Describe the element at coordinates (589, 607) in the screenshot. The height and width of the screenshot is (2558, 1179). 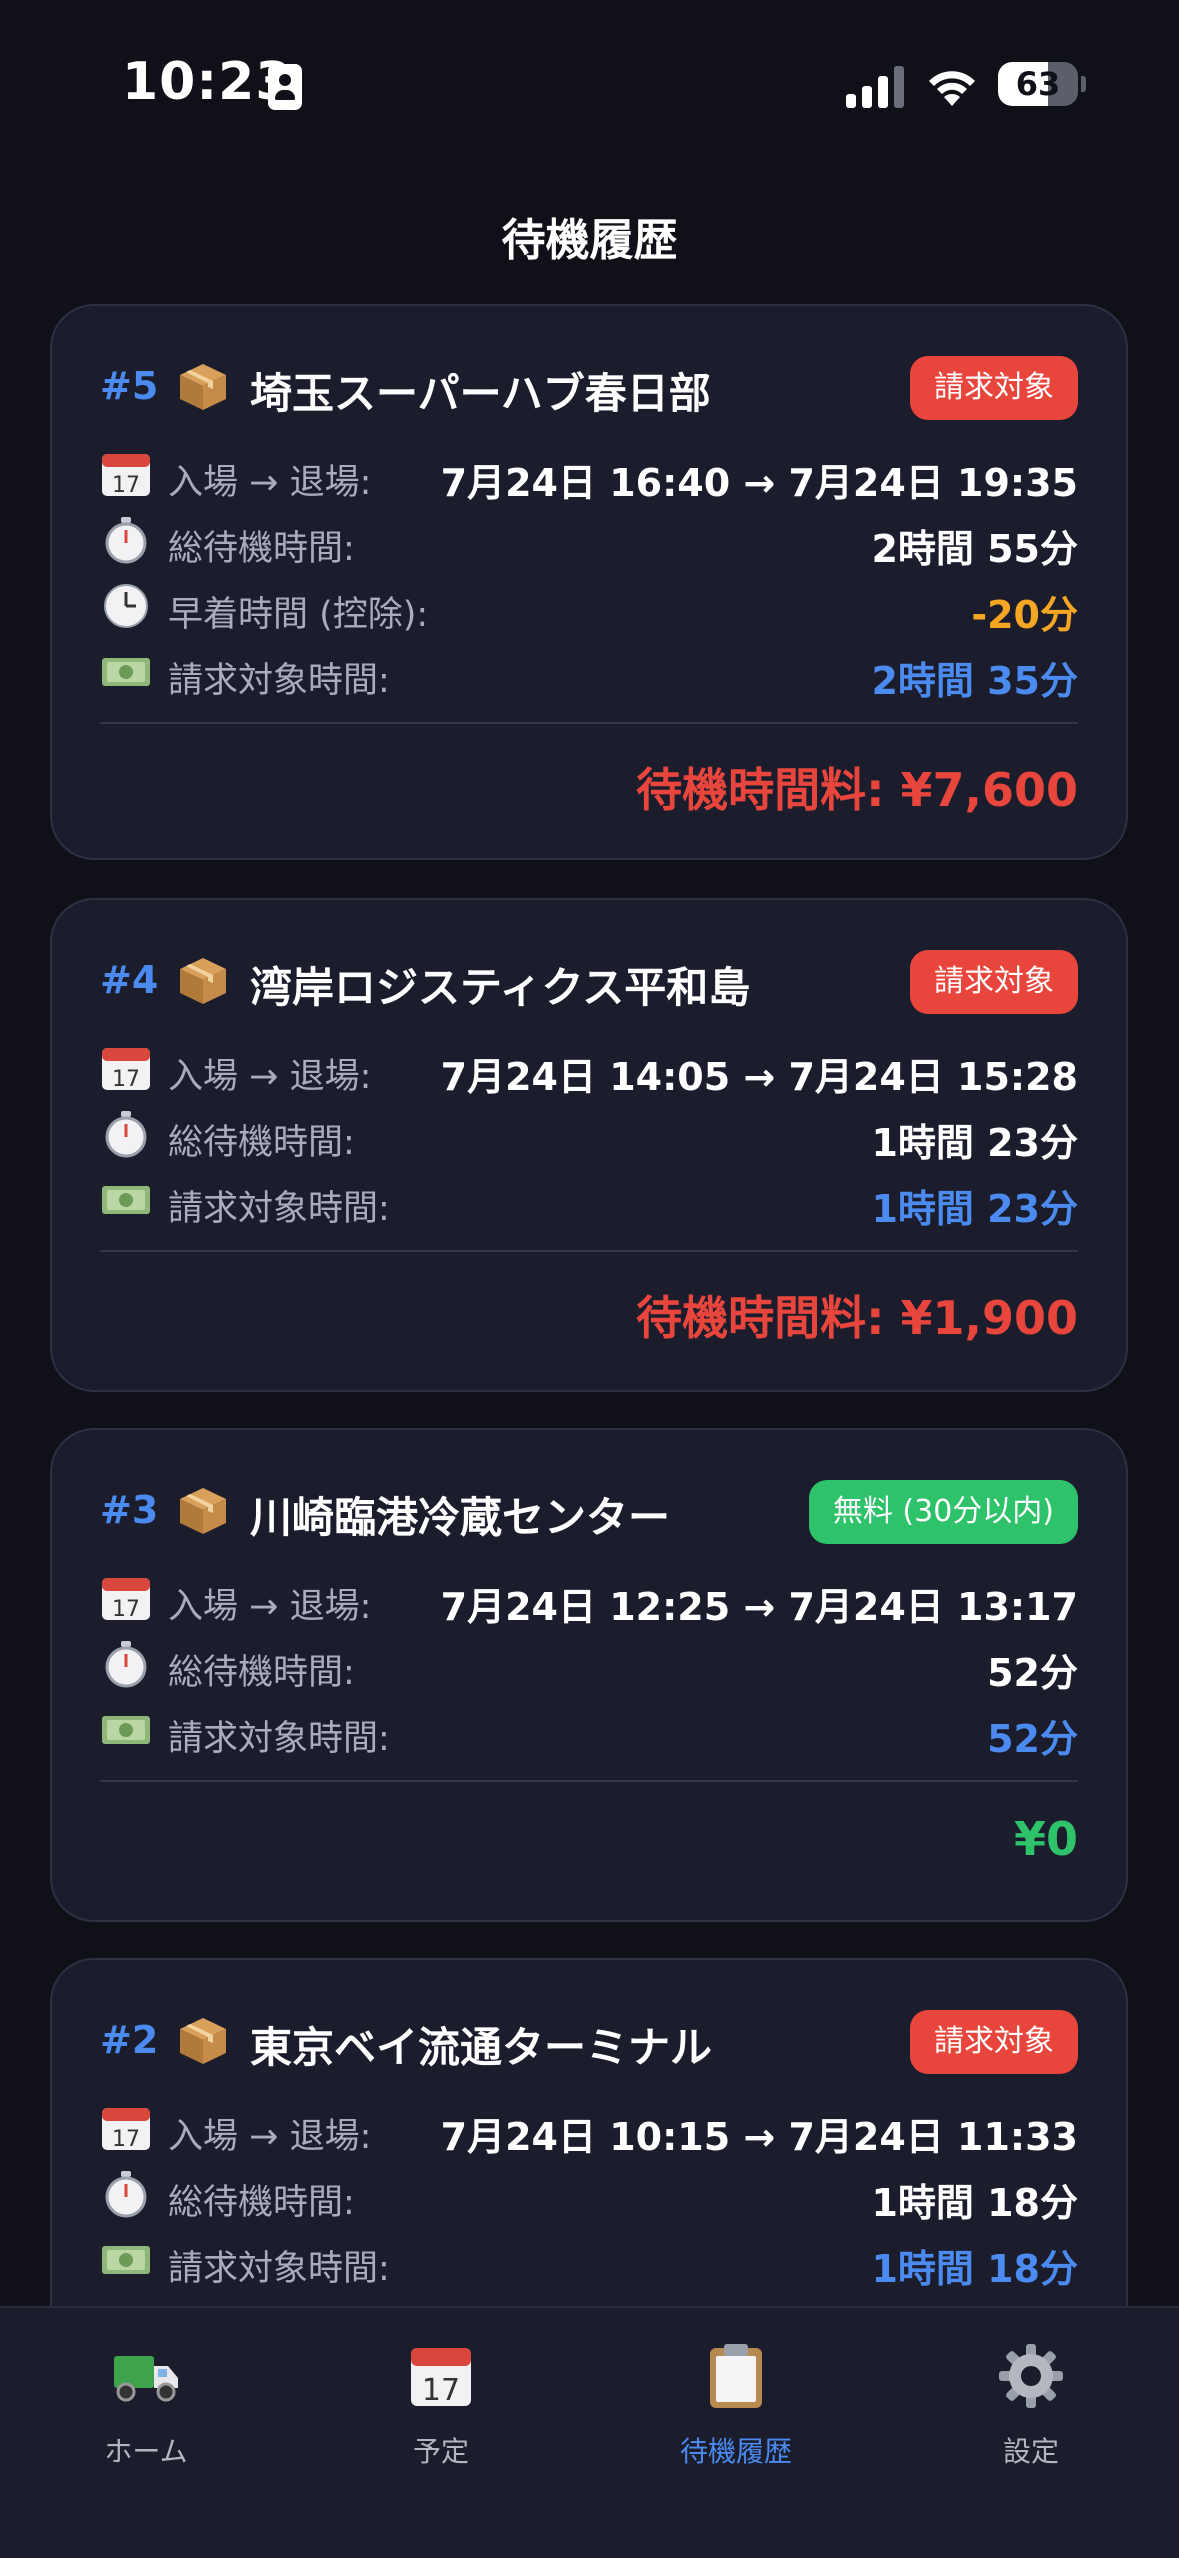
I see `early-arrival-row: 早着時間 (控除): -20分` at that location.